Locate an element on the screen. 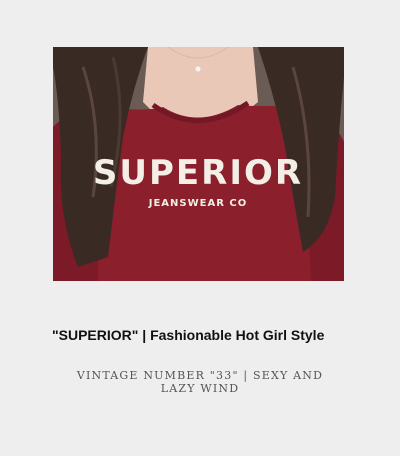 This screenshot has width=400, height=456. shirt-print-superior: SUPERIOR is located at coordinates (198, 173).